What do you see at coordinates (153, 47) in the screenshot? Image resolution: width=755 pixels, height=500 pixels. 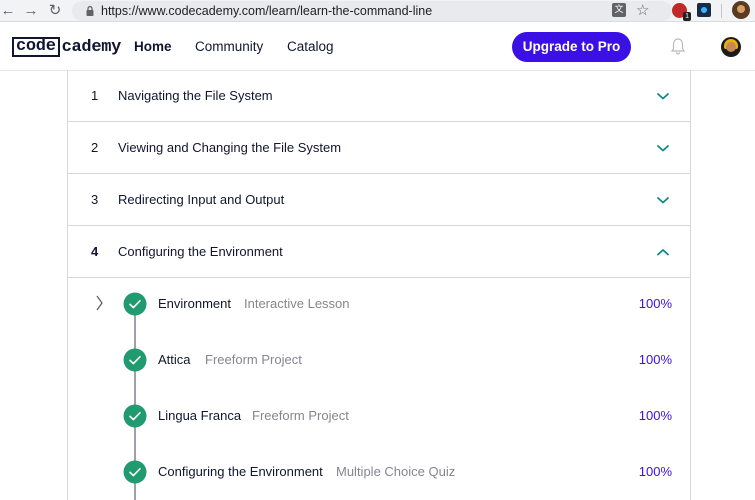 I see `nav-home: Home` at bounding box center [153, 47].